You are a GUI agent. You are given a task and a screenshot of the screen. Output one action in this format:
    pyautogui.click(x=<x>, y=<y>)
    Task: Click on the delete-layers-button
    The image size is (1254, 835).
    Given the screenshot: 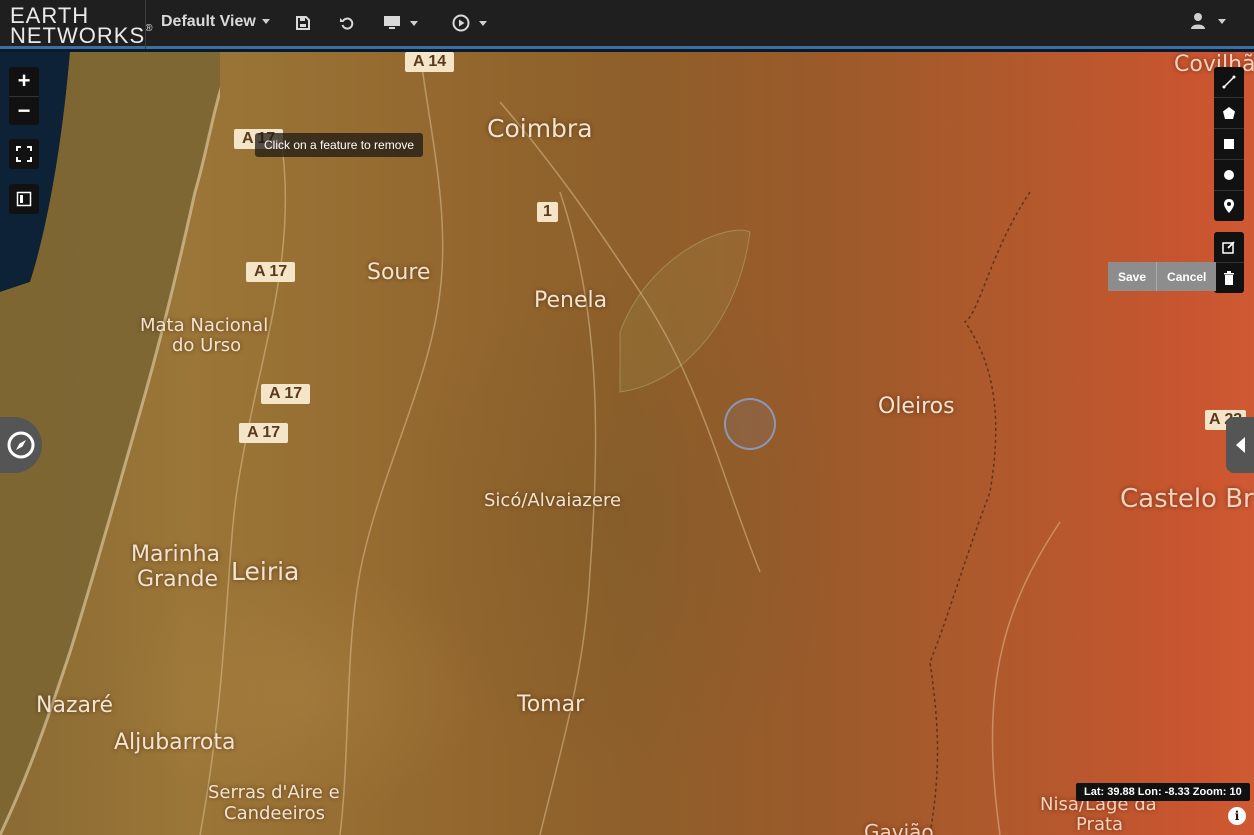 What is the action you would take?
    pyautogui.click(x=1229, y=278)
    